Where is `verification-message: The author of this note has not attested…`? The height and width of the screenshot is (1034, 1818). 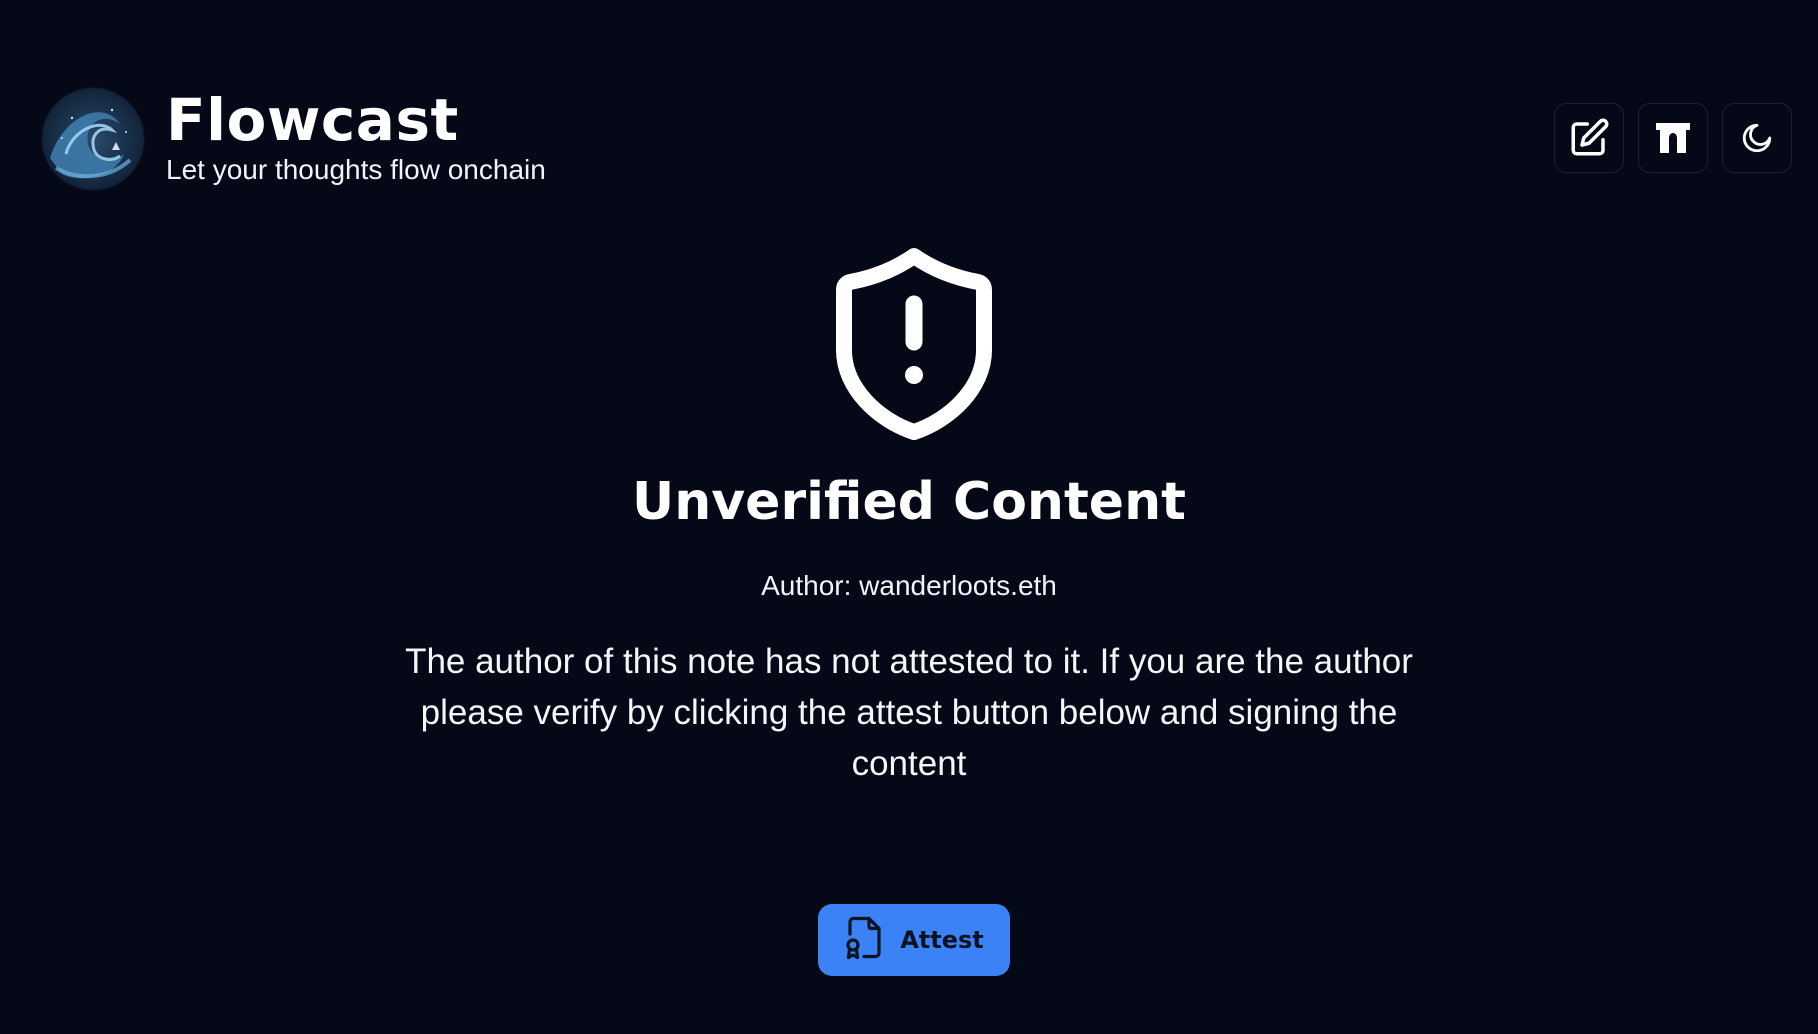
verification-message: The author of this note has not attested… is located at coordinates (909, 712).